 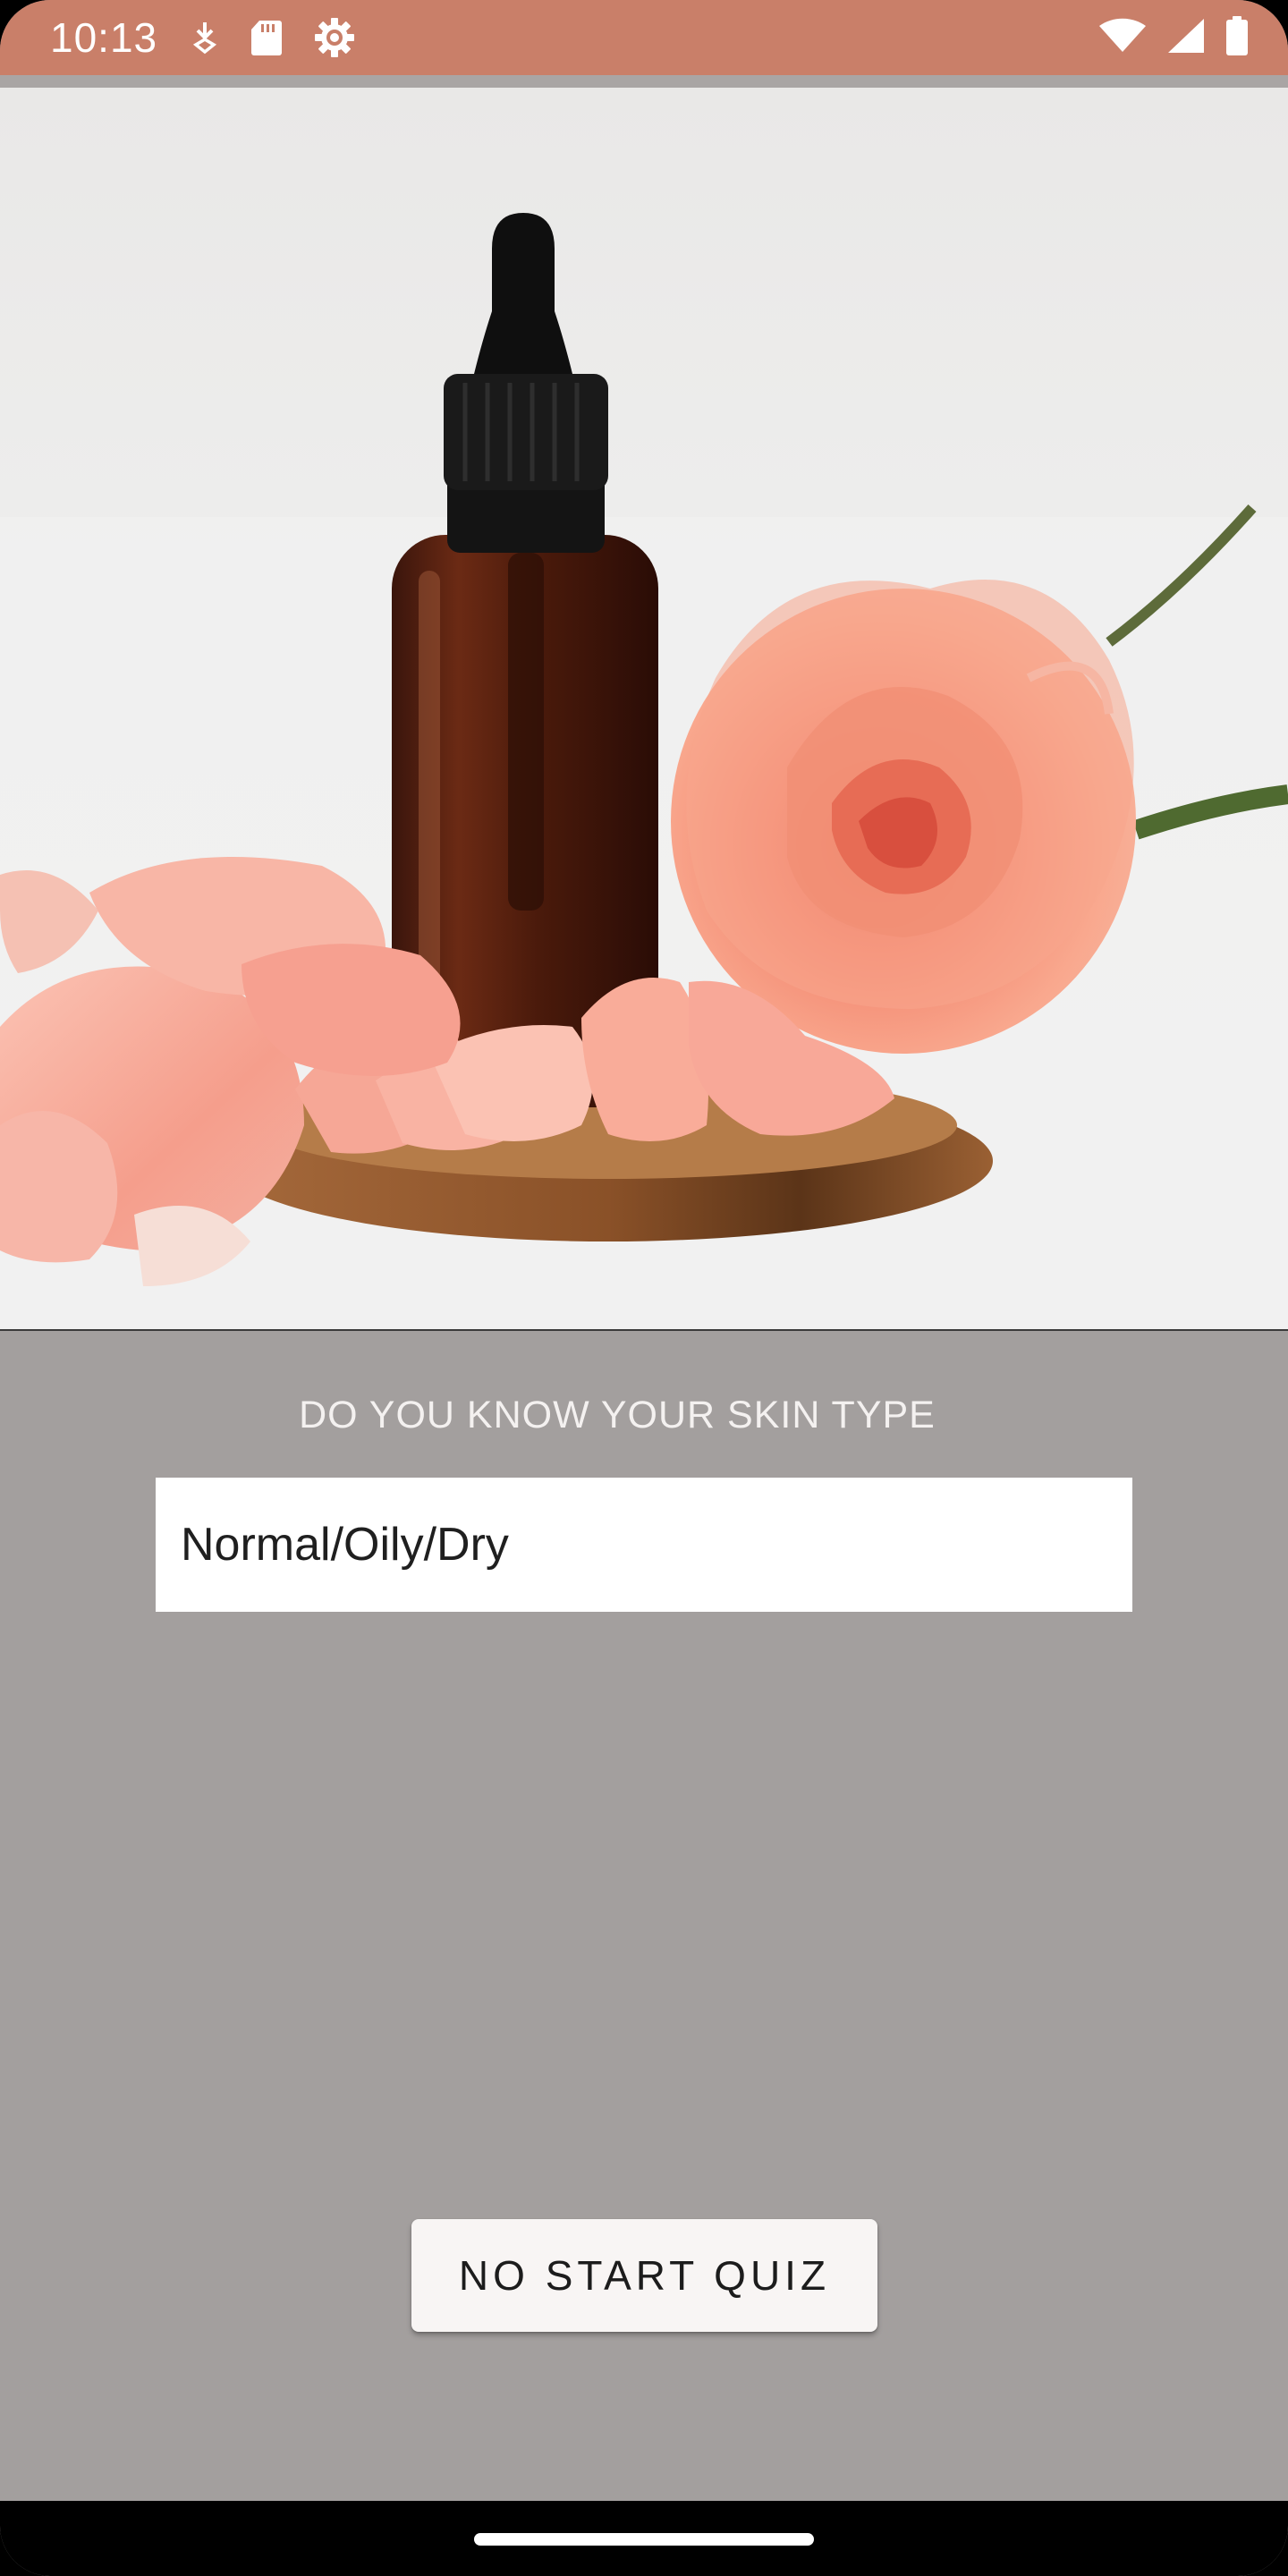 What do you see at coordinates (1186, 38) in the screenshot?
I see `cell-signal-icon` at bounding box center [1186, 38].